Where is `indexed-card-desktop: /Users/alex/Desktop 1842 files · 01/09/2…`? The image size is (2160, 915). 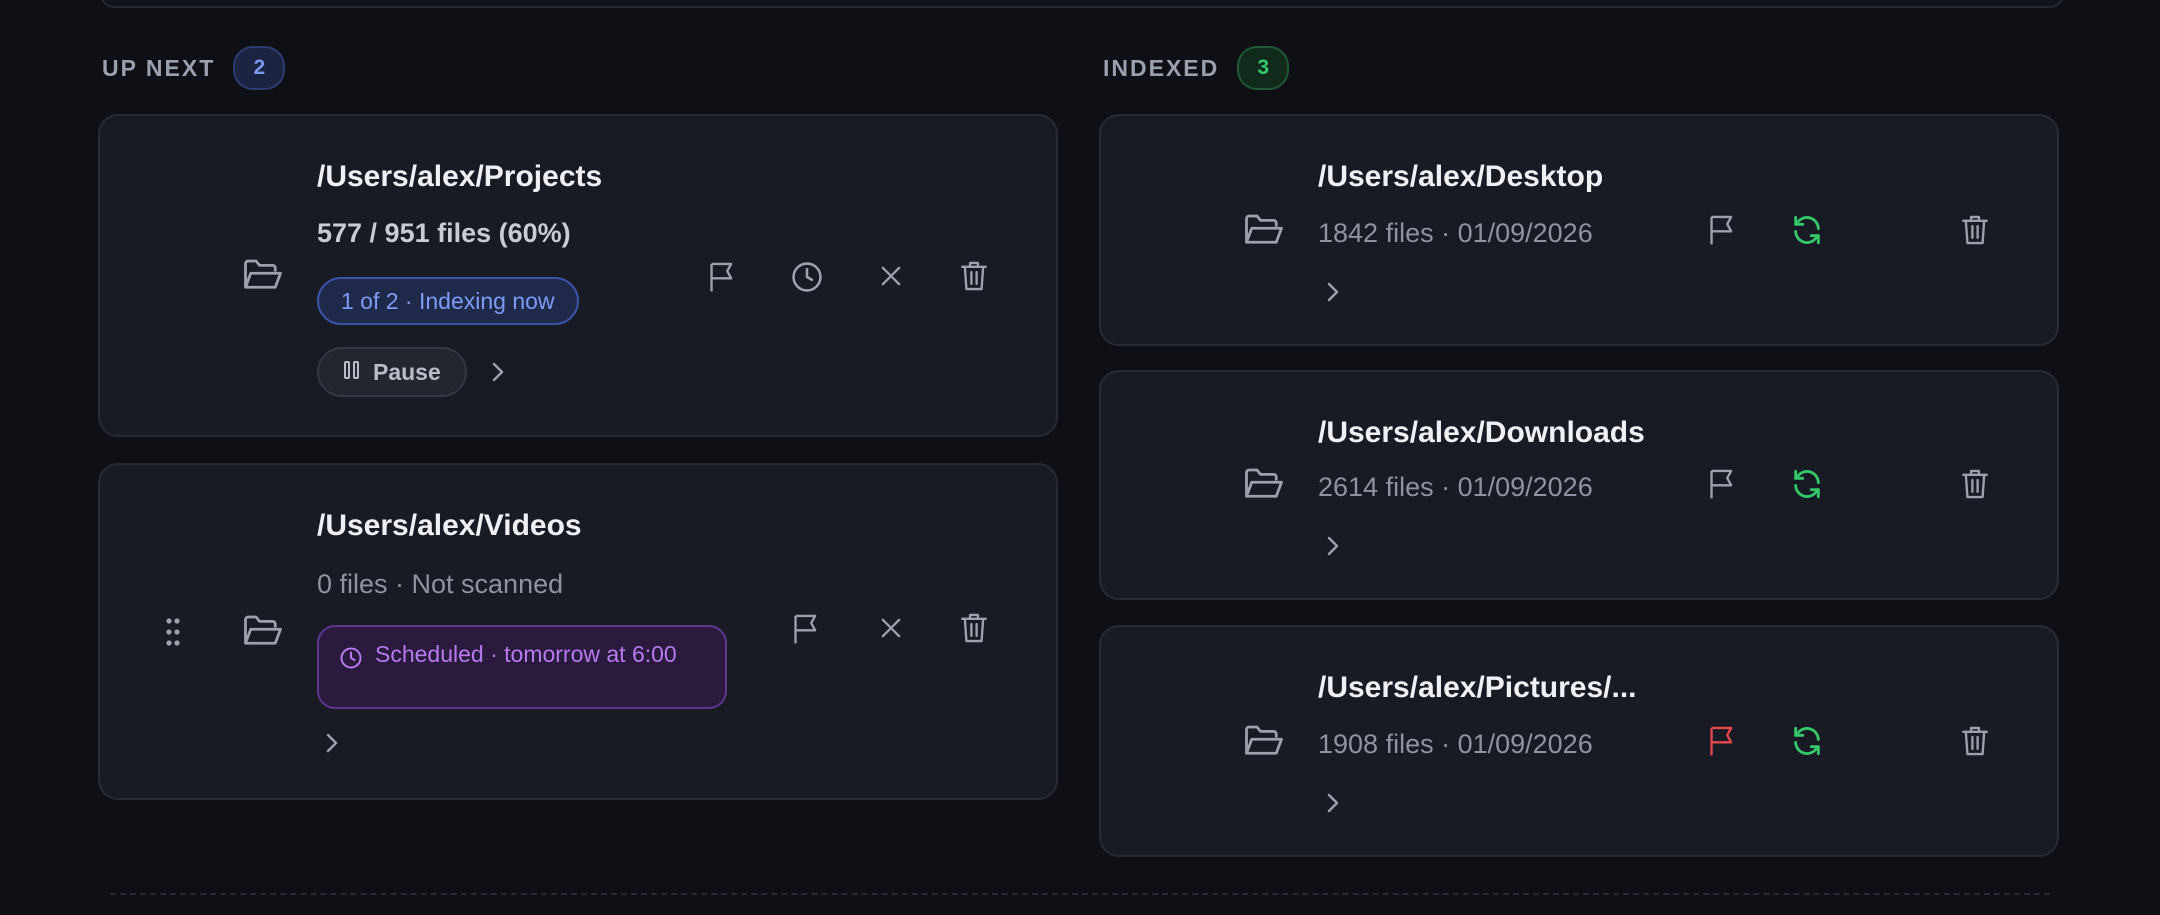 indexed-card-desktop: /Users/alex/Desktop 1842 files · 01/09/2… is located at coordinates (1579, 230).